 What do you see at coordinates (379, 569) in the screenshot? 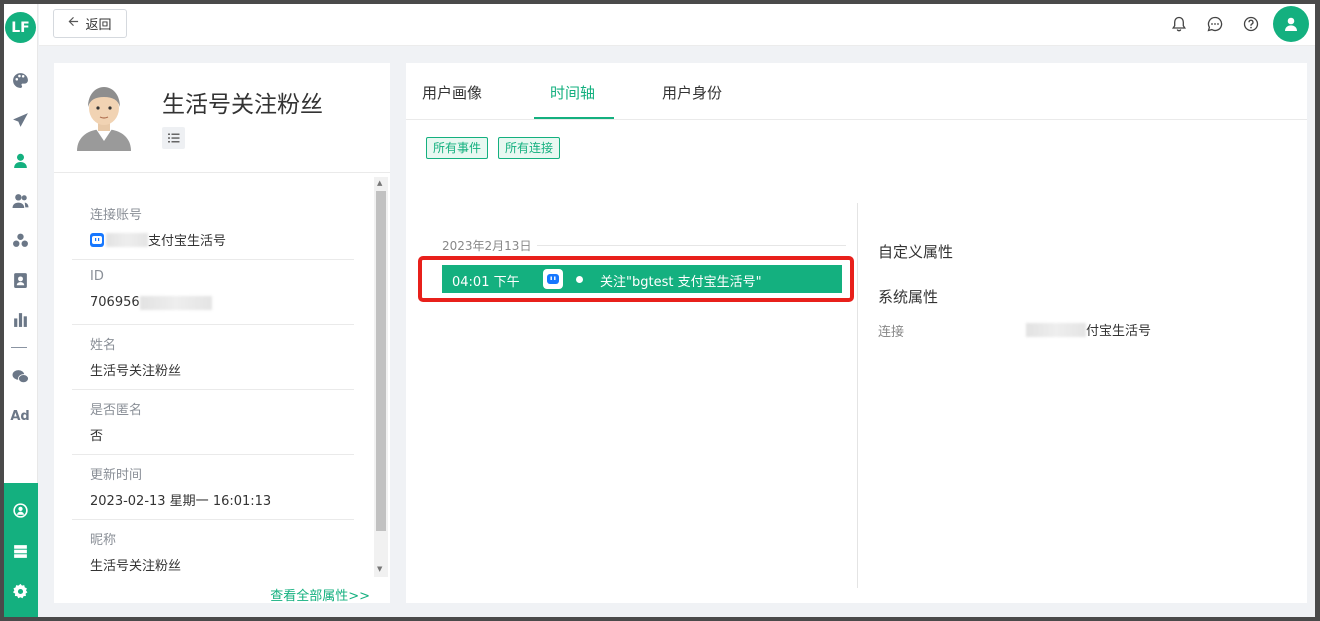
I see `scroll-down-icon: ▼` at bounding box center [379, 569].